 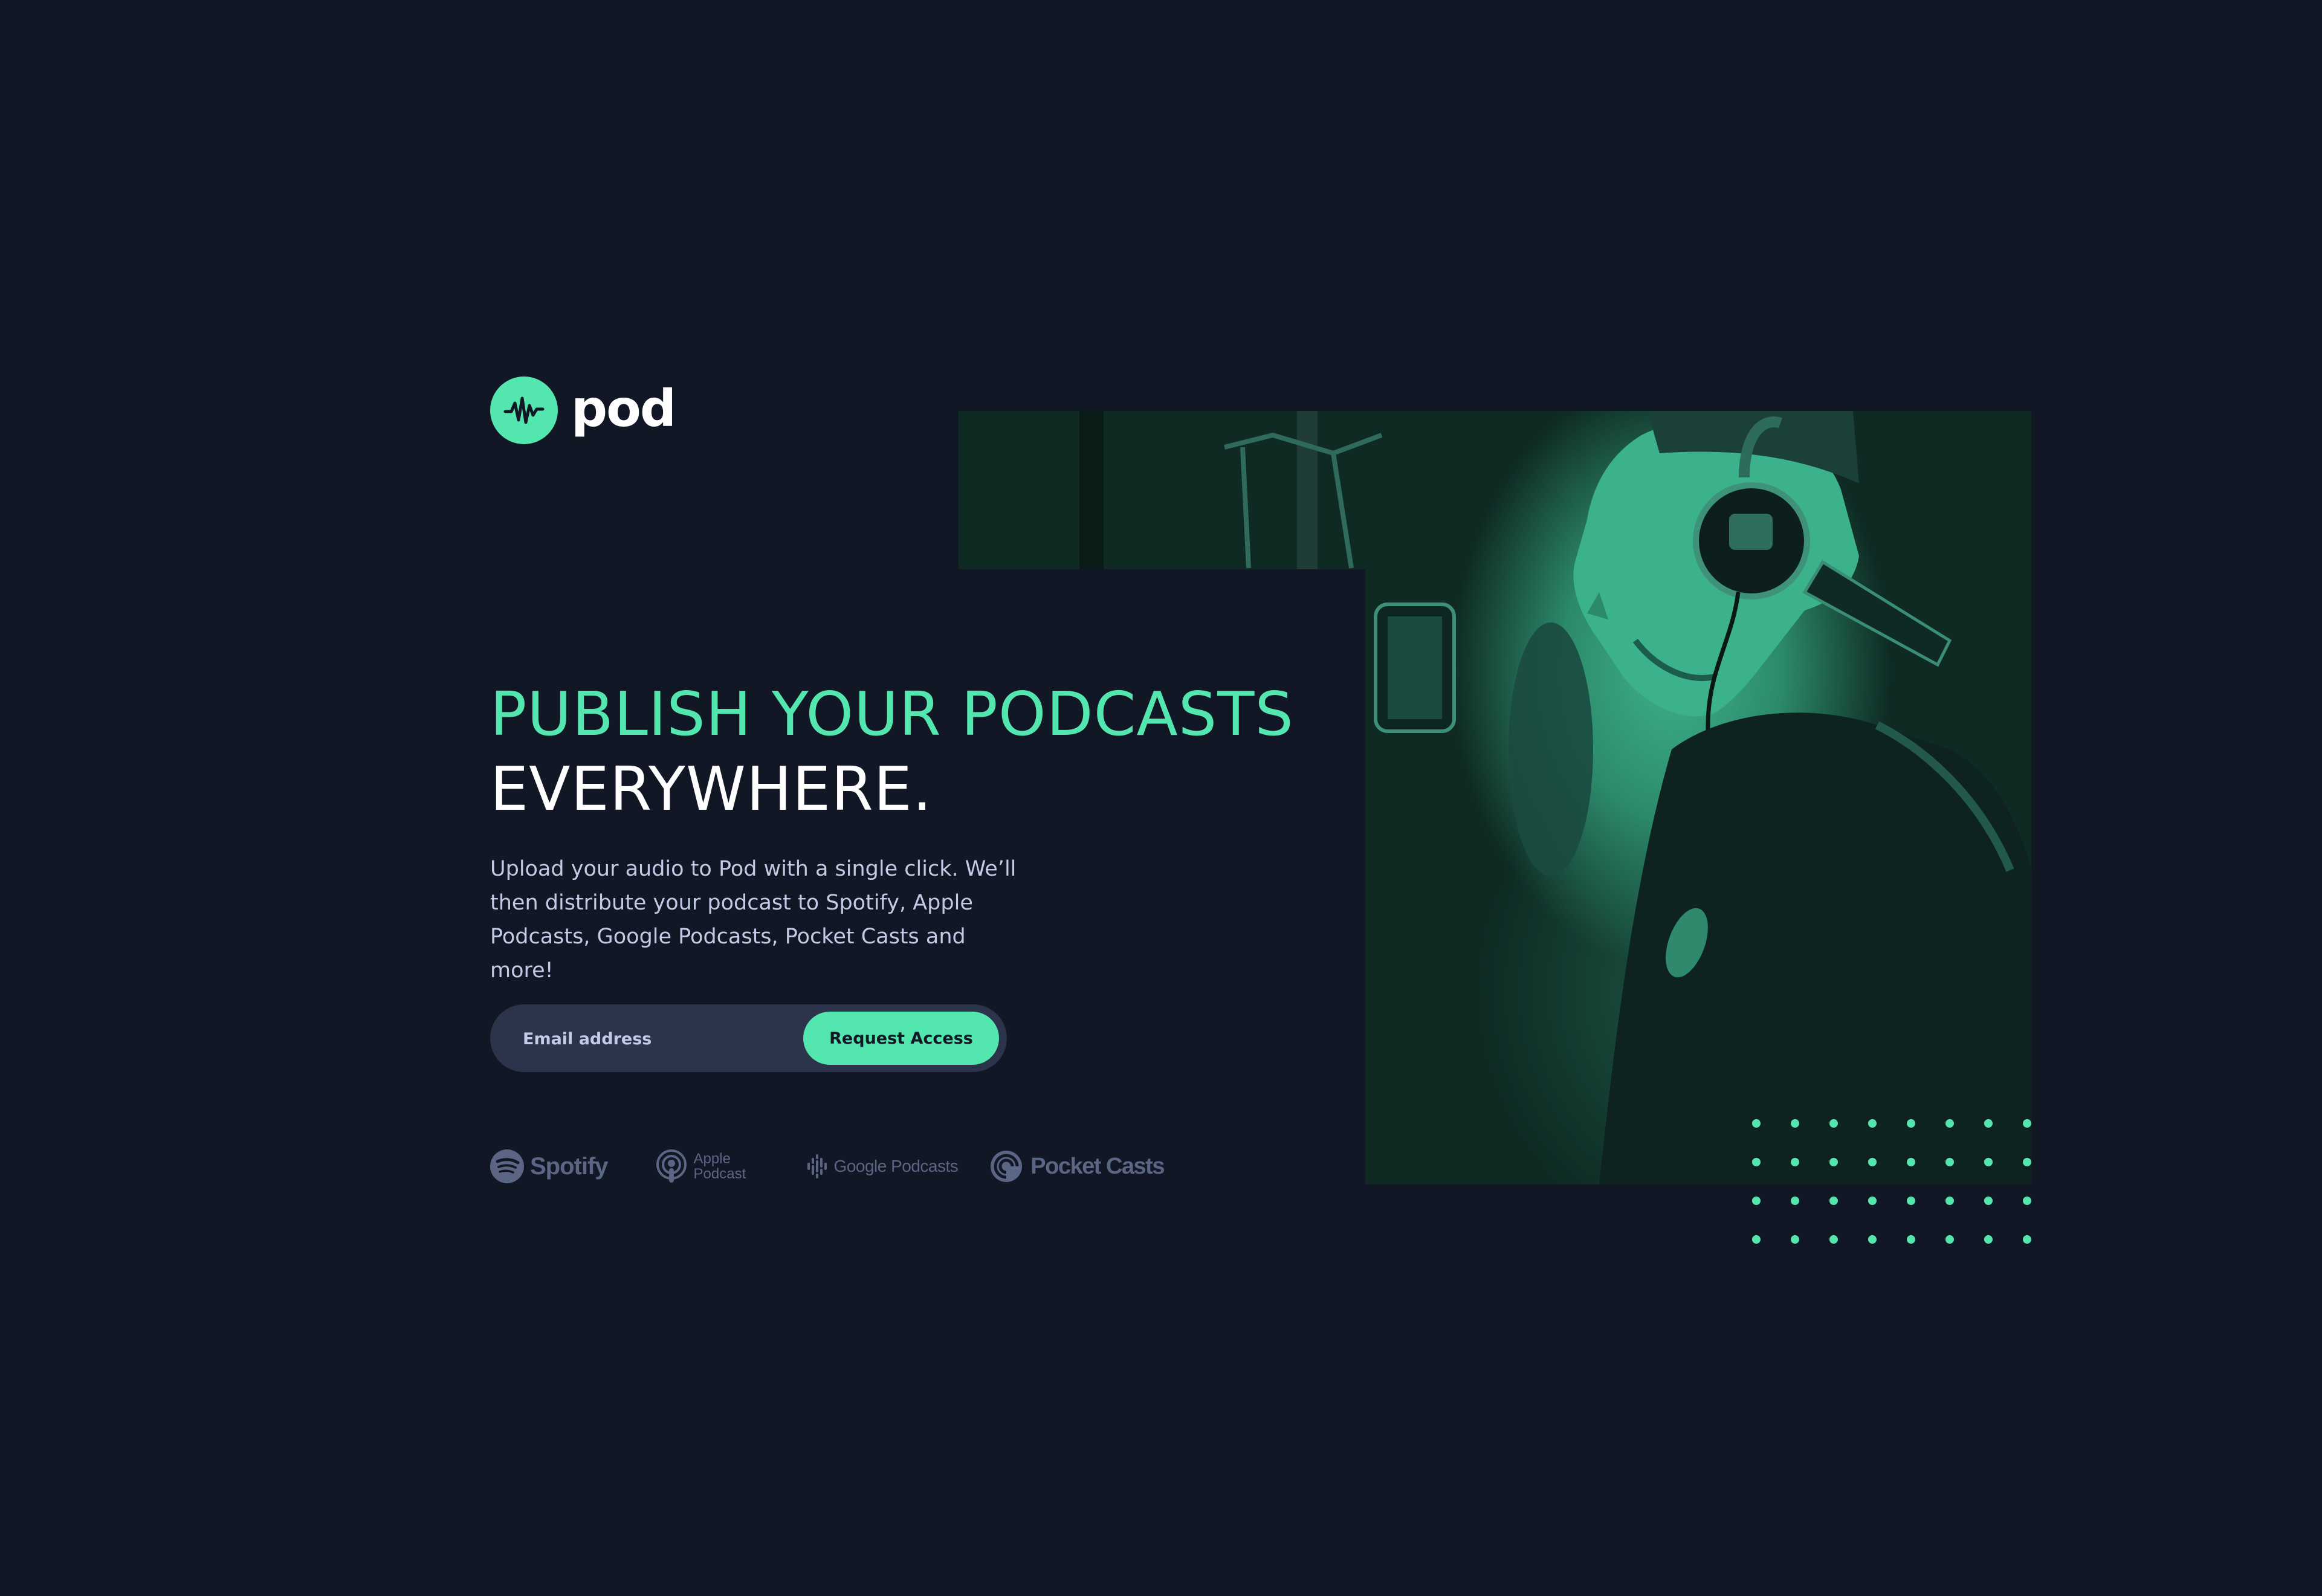 I want to click on apple-podcast-icon, so click(x=671, y=1166).